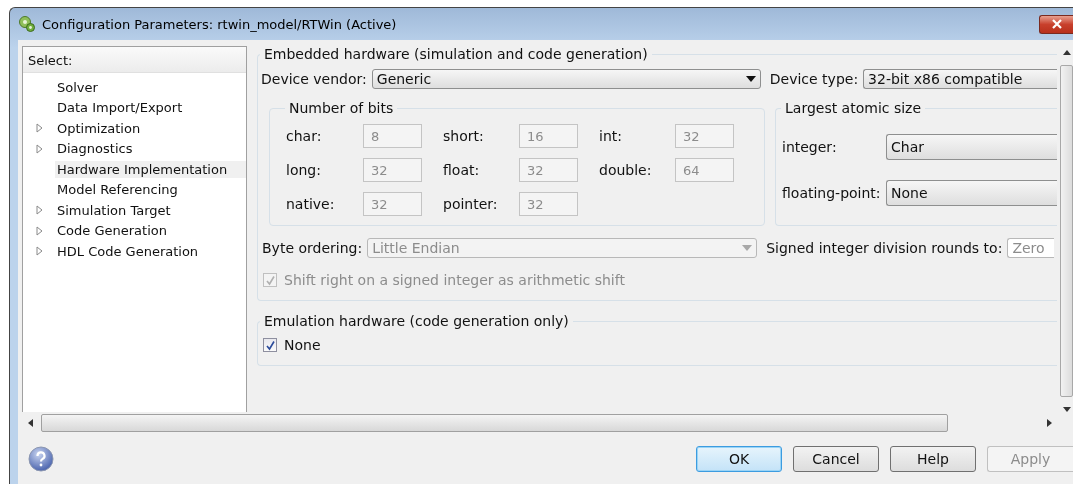 The height and width of the screenshot is (484, 1073). Describe the element at coordinates (1066, 52) in the screenshot. I see `scroll-up-arrow-icon` at that location.